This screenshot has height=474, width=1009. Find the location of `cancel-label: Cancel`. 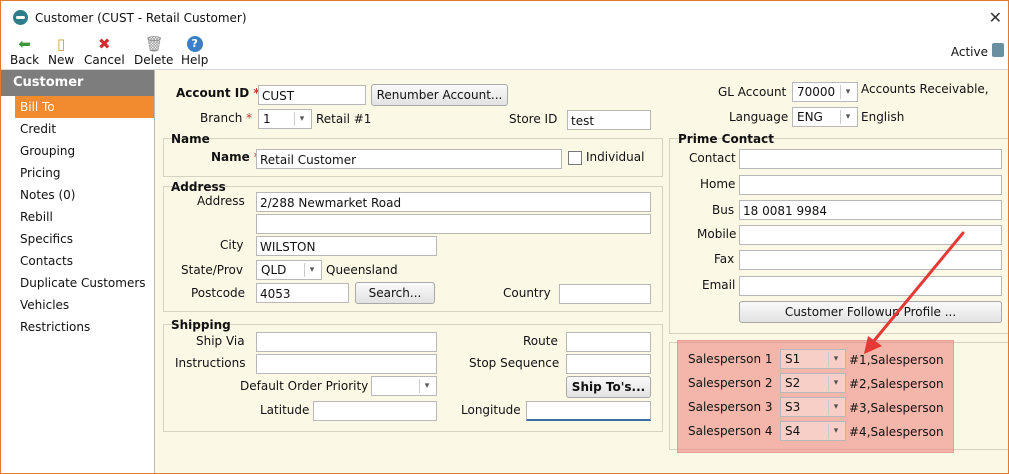

cancel-label: Cancel is located at coordinates (104, 60).